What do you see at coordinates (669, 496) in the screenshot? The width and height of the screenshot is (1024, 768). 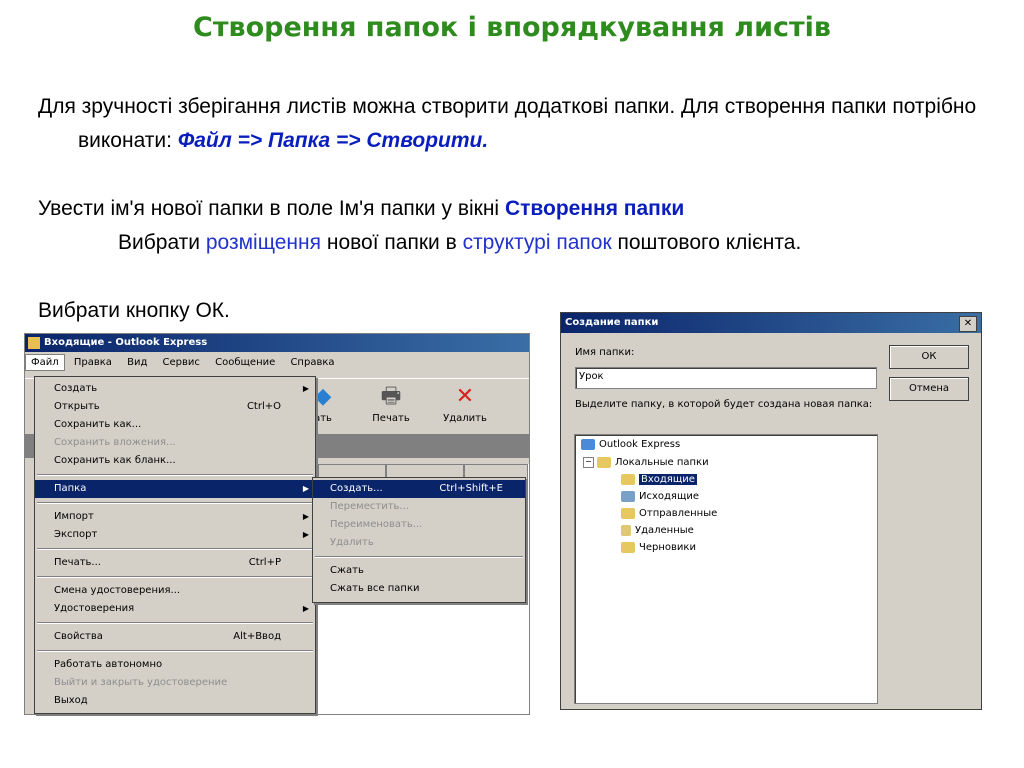 I see `tree-node-label: Исходящие` at bounding box center [669, 496].